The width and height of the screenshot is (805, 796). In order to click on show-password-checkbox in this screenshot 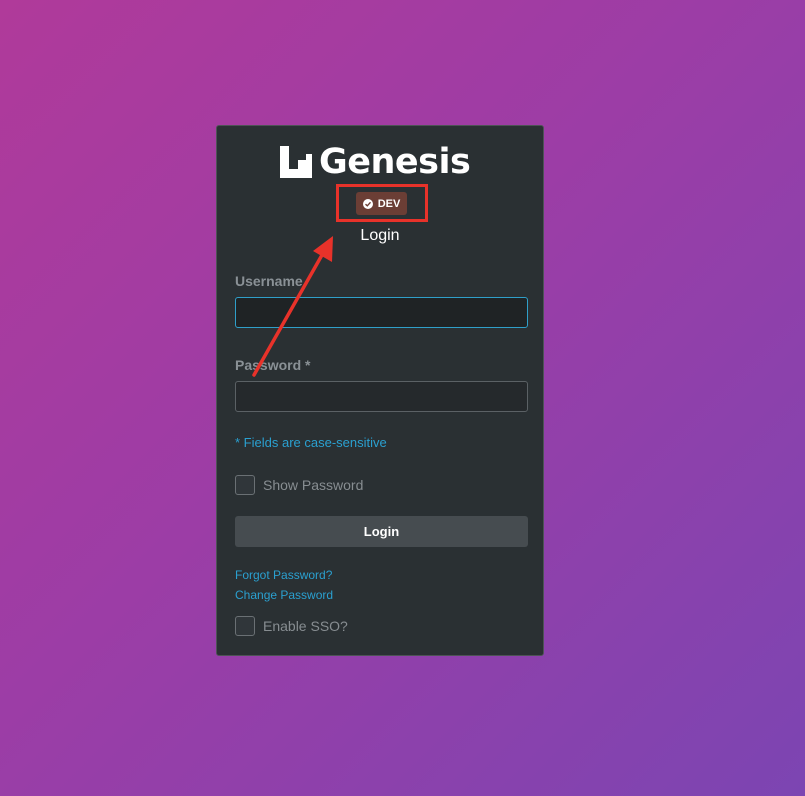, I will do `click(245, 485)`.